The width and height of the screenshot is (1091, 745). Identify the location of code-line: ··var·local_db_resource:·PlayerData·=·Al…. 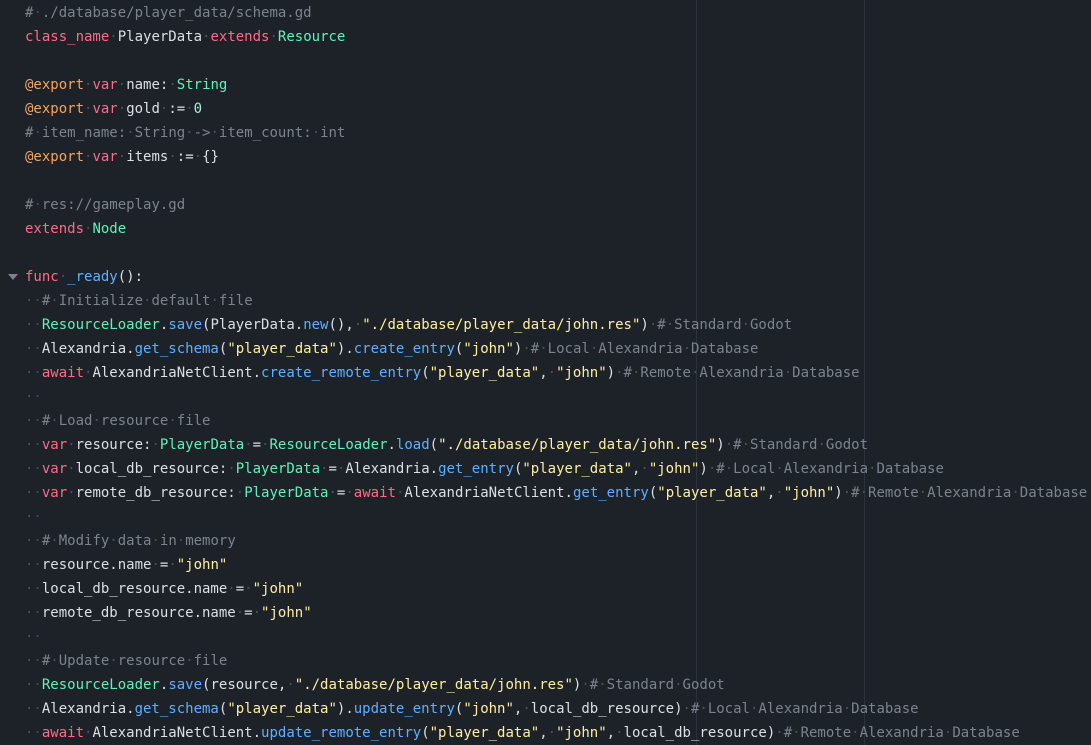
(545, 469).